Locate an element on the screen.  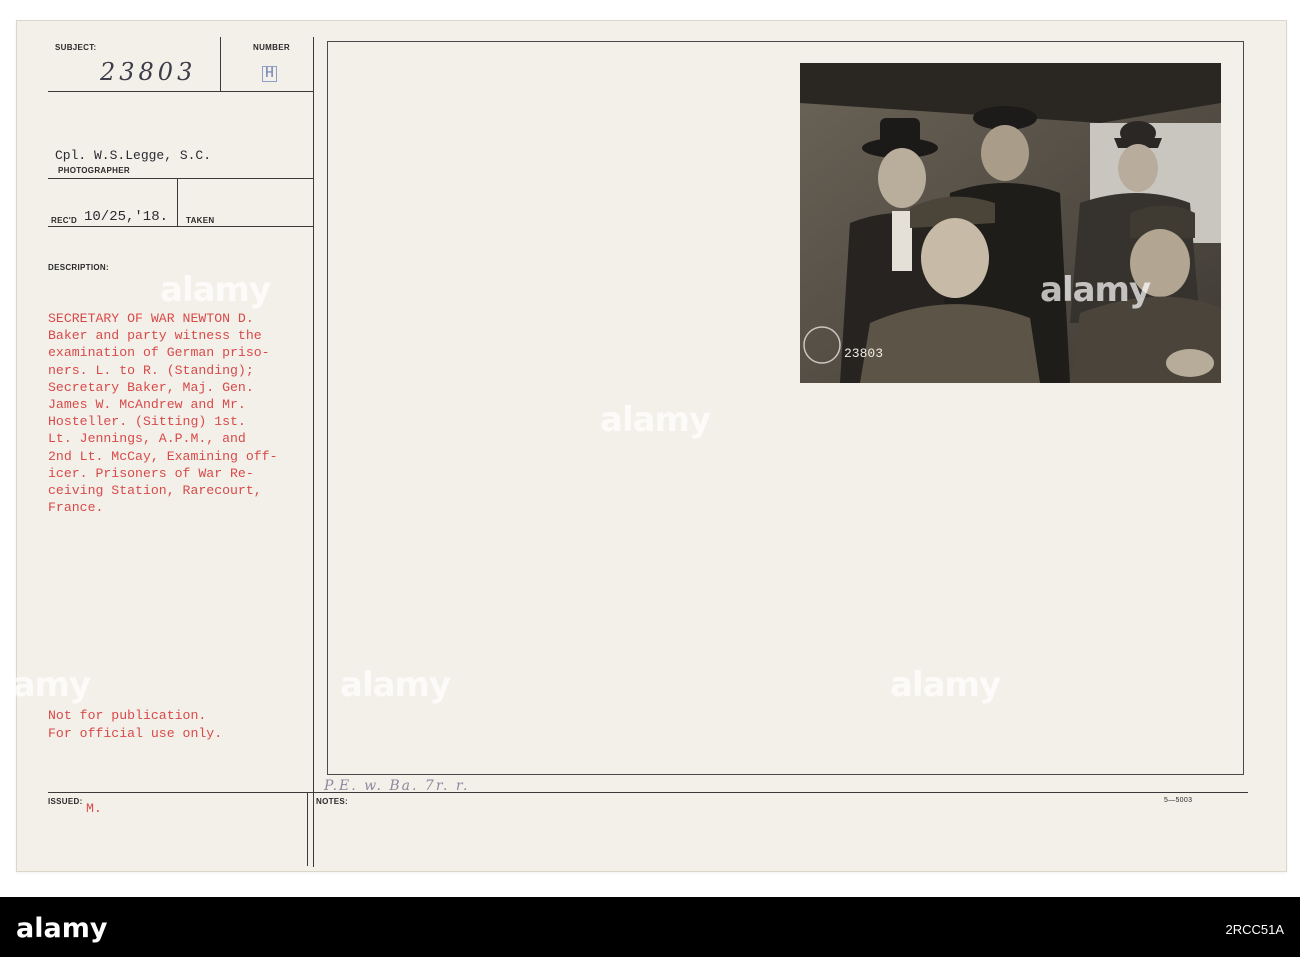
photographer-underline is located at coordinates (180, 178).